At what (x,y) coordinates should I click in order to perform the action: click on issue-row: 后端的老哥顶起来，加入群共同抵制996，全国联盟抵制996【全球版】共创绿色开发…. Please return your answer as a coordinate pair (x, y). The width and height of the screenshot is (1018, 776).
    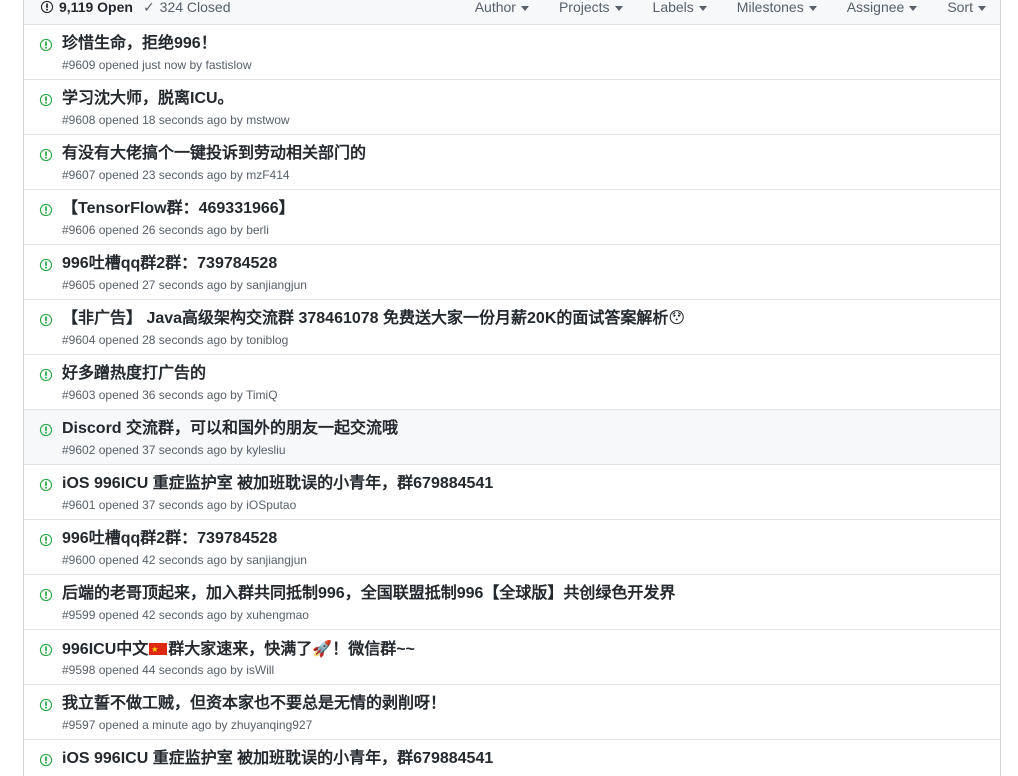
    Looking at the image, I should click on (512, 602).